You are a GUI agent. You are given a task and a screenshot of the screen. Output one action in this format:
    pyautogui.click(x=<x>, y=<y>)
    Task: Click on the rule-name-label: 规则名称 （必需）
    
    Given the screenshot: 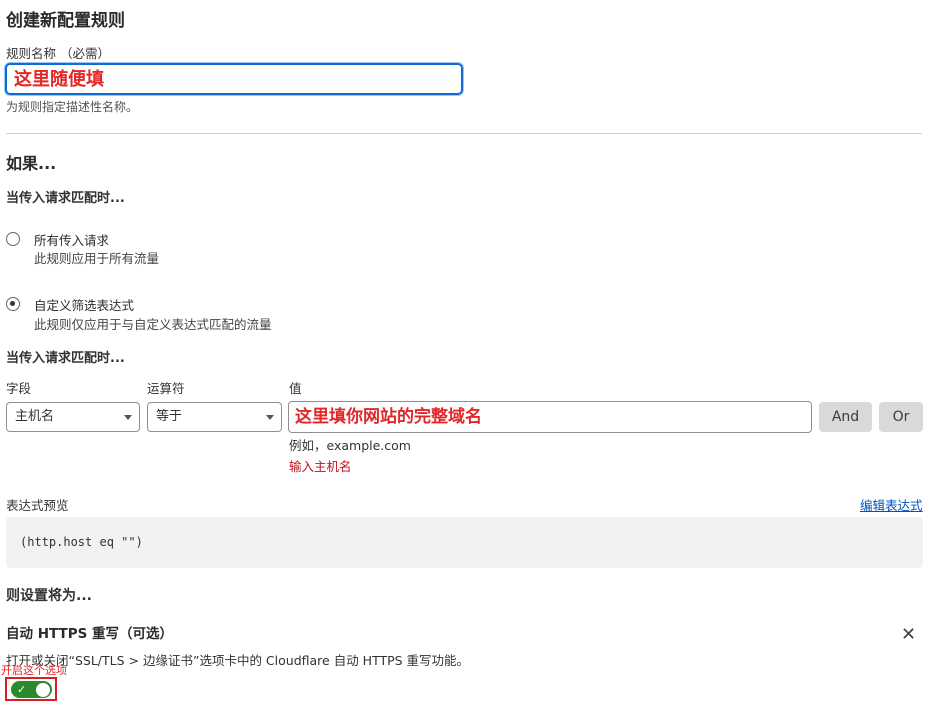 What is the action you would take?
    pyautogui.click(x=58, y=53)
    